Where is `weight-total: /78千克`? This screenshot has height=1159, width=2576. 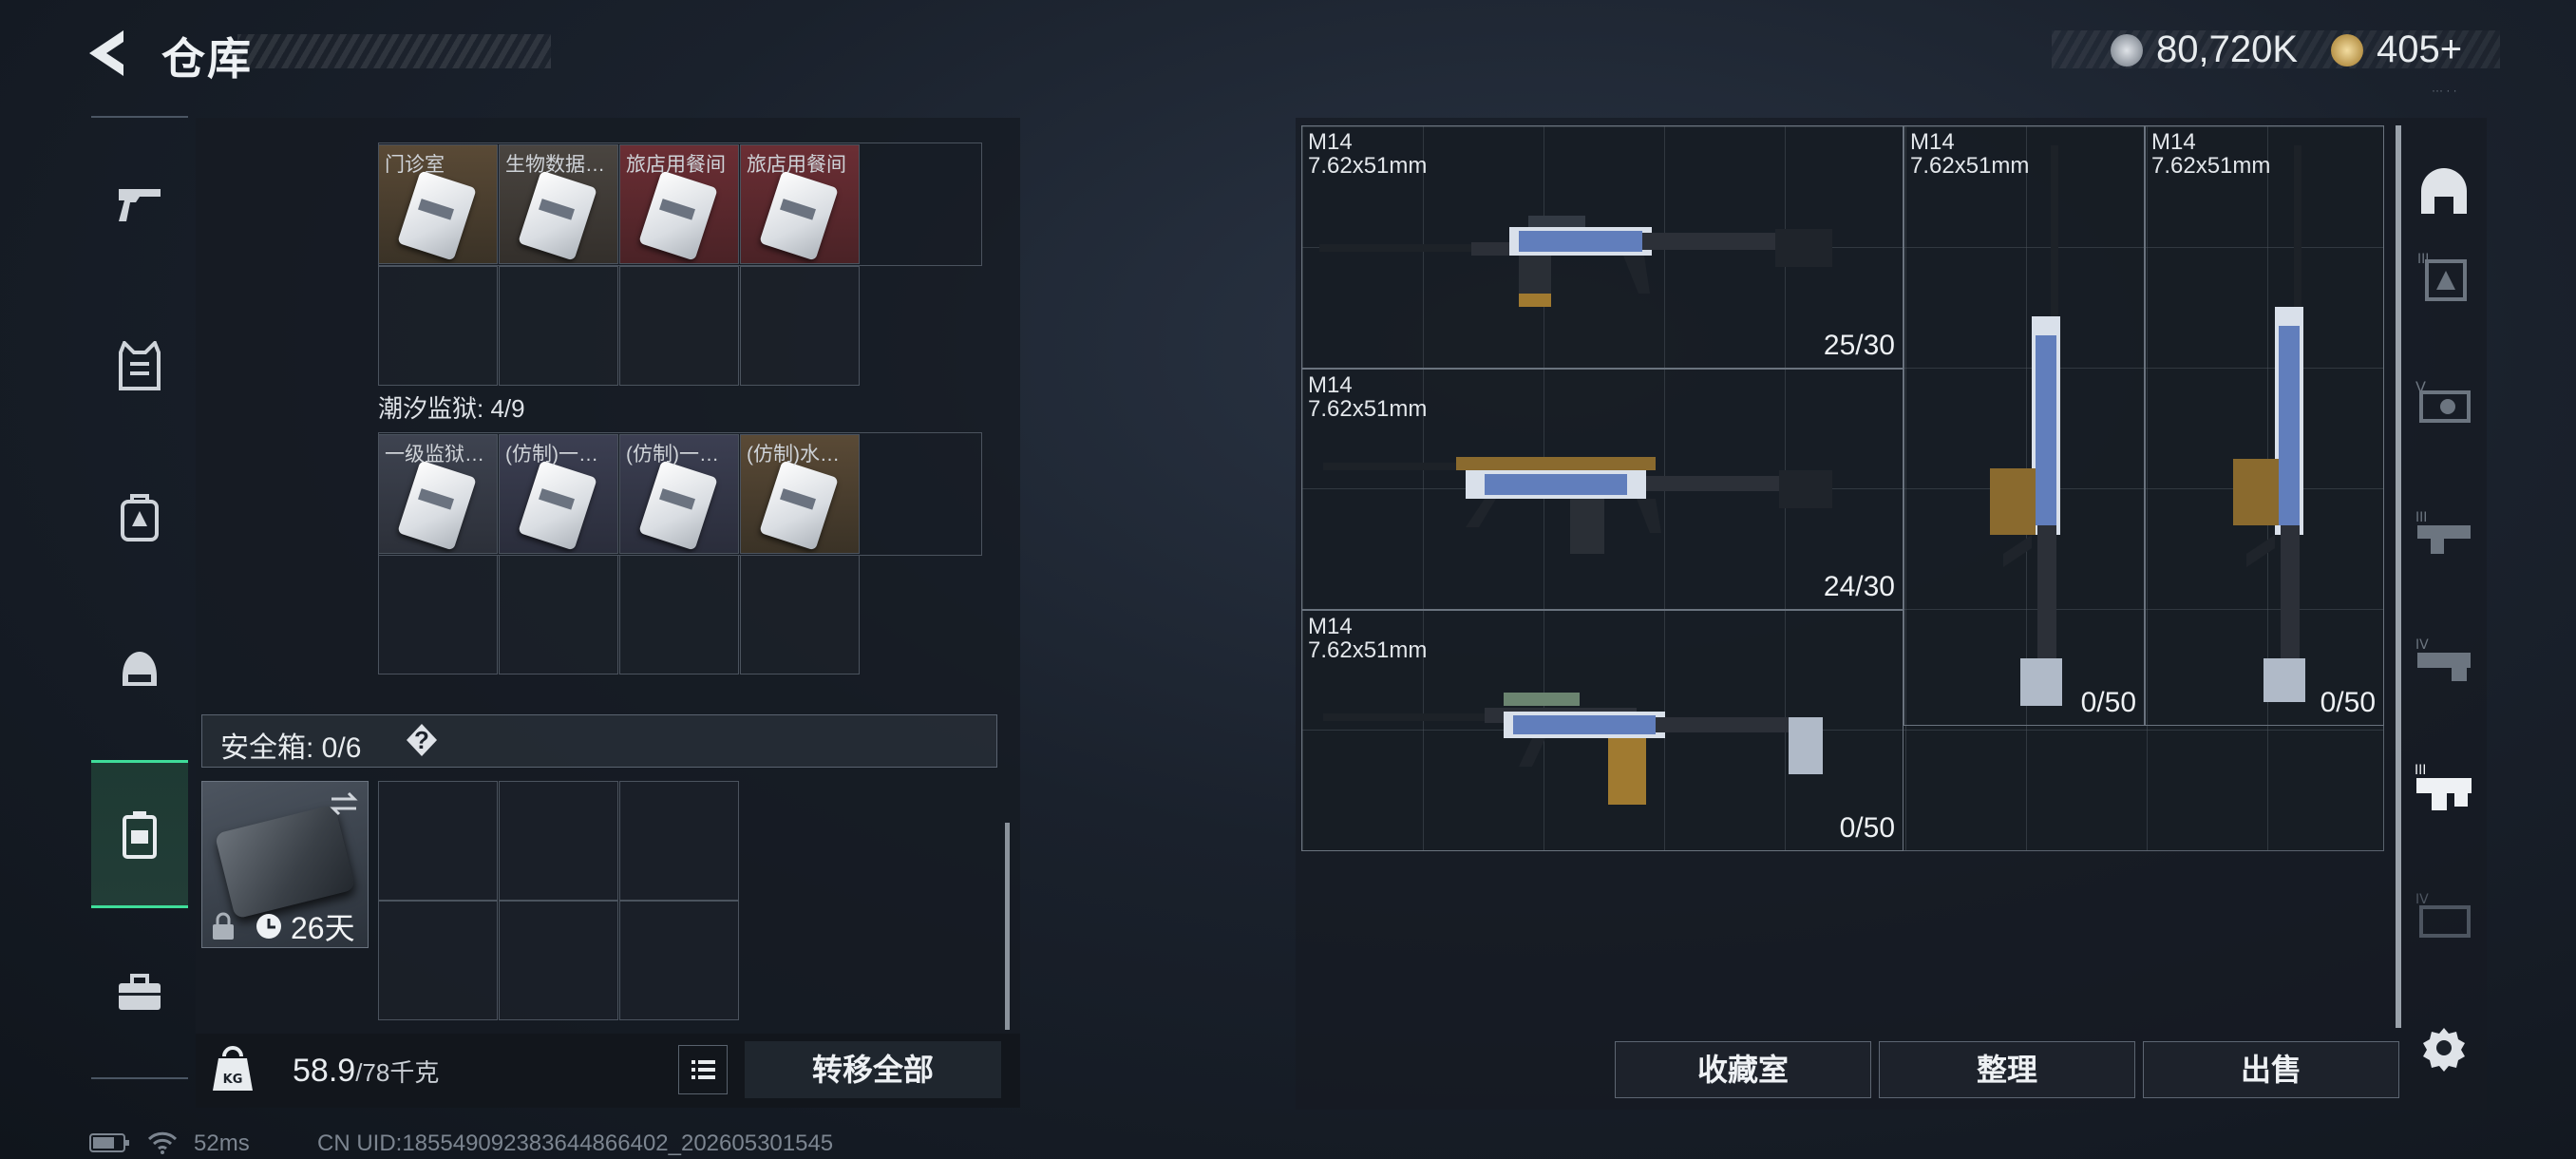
weight-total: /78千克 is located at coordinates (397, 1072).